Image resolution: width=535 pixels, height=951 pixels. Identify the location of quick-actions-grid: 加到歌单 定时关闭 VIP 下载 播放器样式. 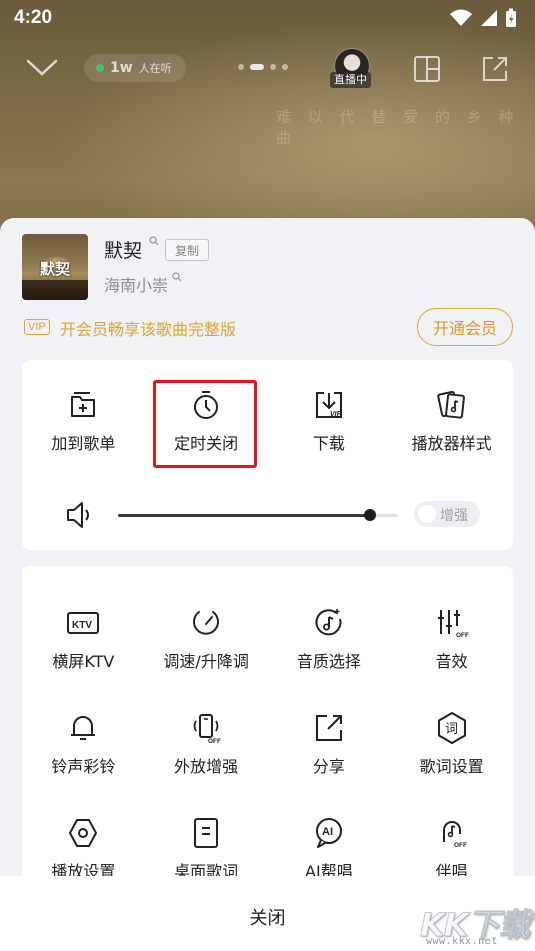
(267, 415).